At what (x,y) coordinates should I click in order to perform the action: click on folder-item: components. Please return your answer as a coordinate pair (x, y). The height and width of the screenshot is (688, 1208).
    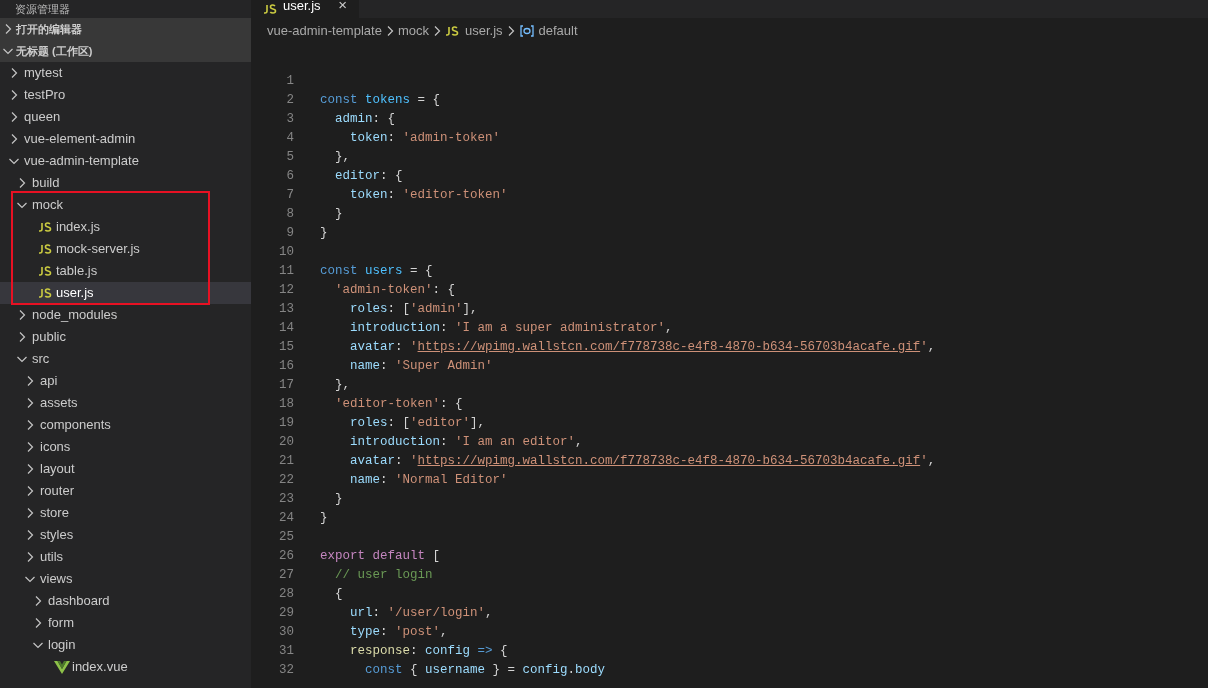
    Looking at the image, I should click on (125, 425).